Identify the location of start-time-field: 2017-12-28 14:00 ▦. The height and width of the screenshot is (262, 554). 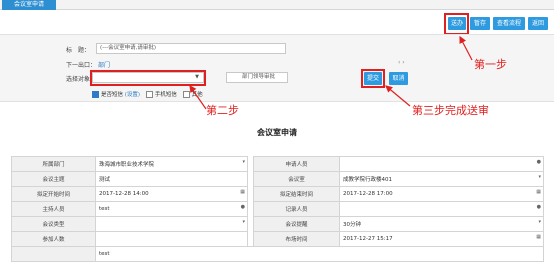
(171, 194).